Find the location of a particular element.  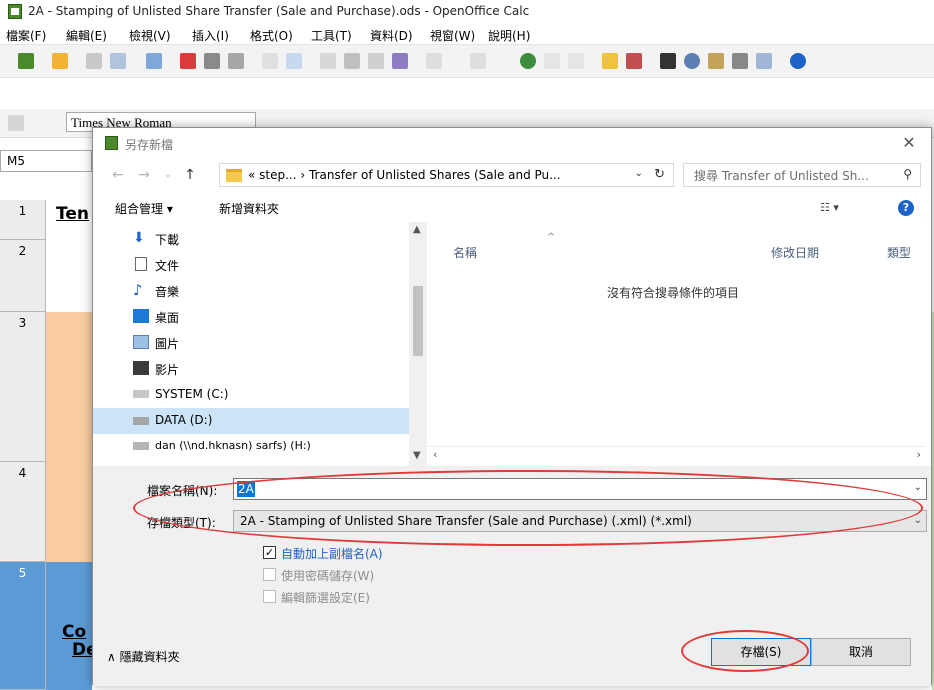

search-input is located at coordinates (789, 176).